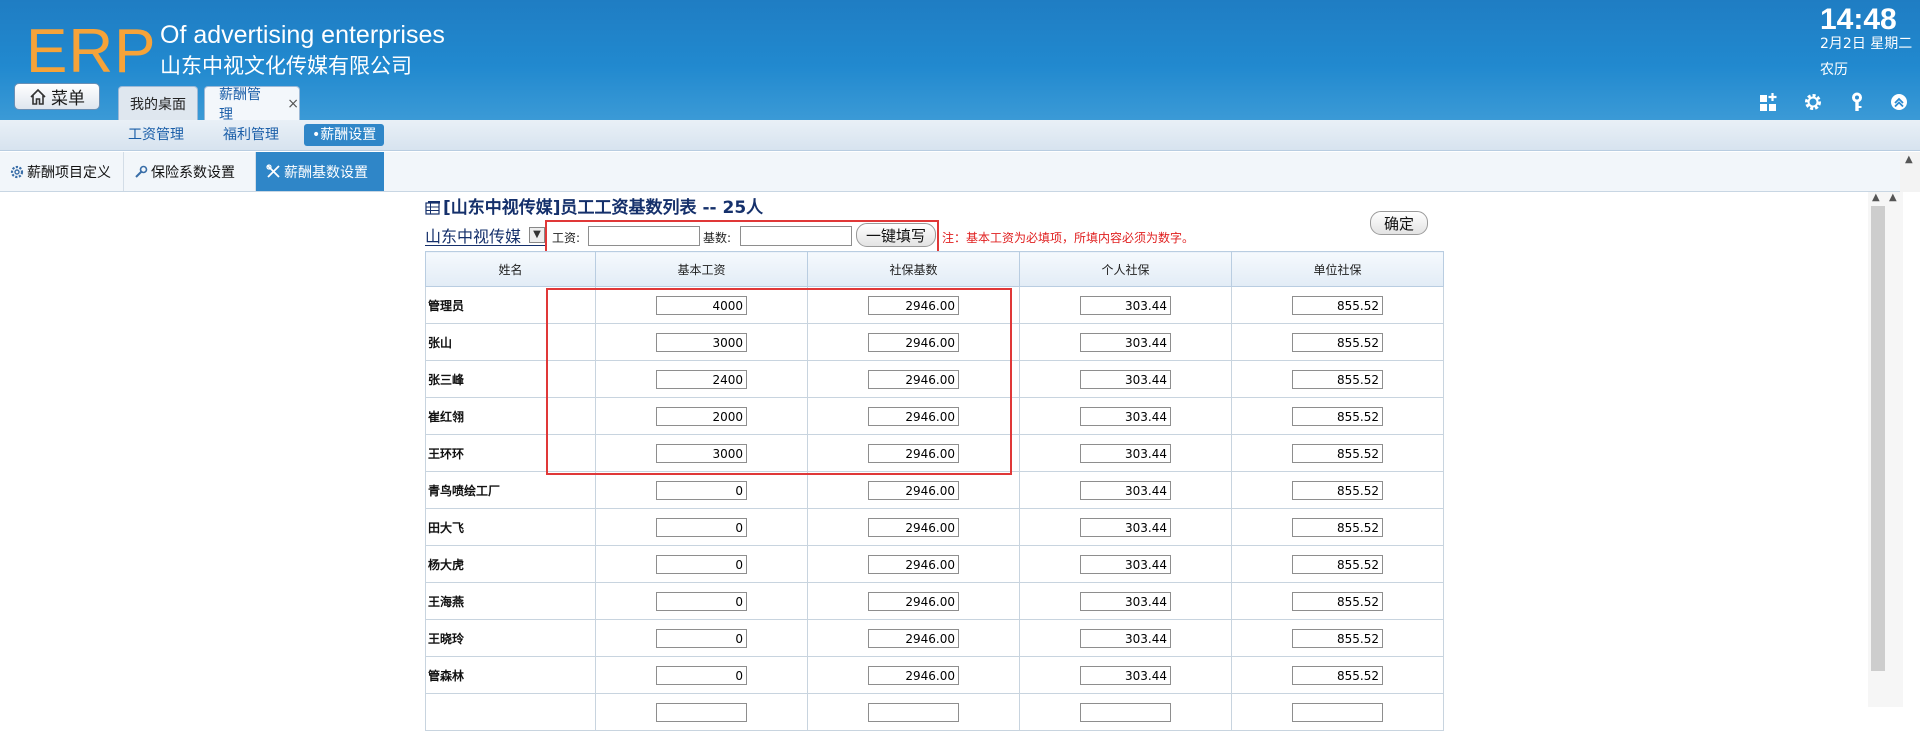 Image resolution: width=1920 pixels, height=731 pixels. I want to click on outer-scrollbar: ▲, so click(1910, 172).